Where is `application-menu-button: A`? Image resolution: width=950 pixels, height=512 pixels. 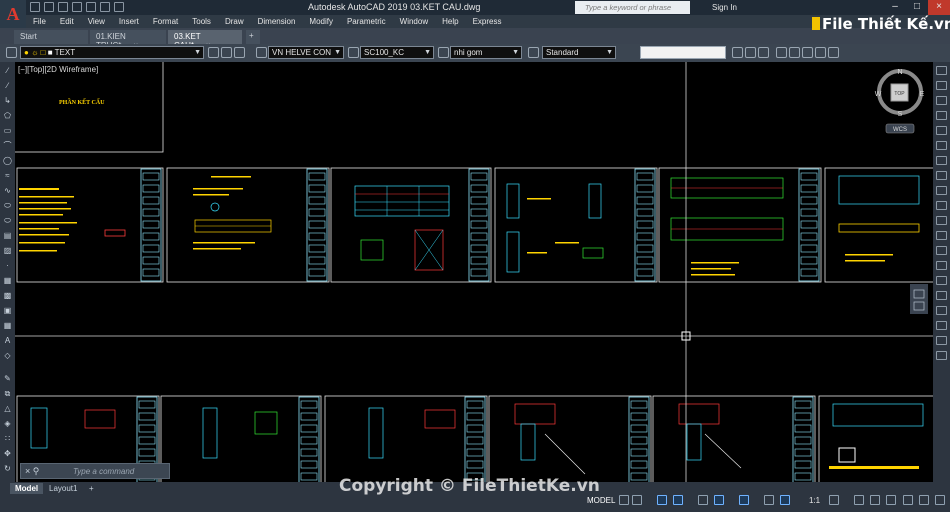
application-menu-button: A is located at coordinates (13, 14).